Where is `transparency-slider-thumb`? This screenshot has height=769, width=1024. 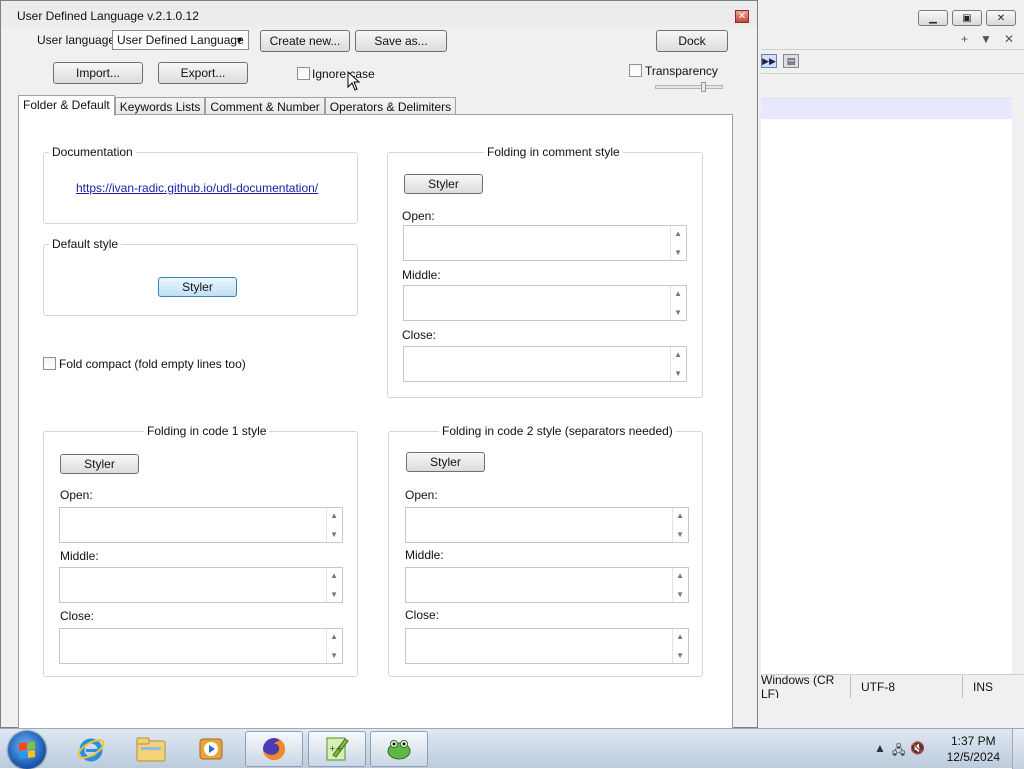
transparency-slider-thumb is located at coordinates (703, 87).